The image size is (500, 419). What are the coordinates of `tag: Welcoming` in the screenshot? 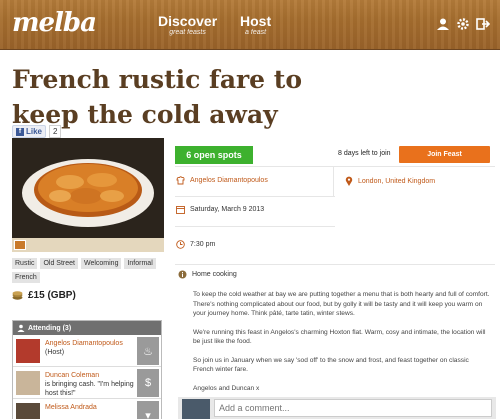 It's located at (101, 263).